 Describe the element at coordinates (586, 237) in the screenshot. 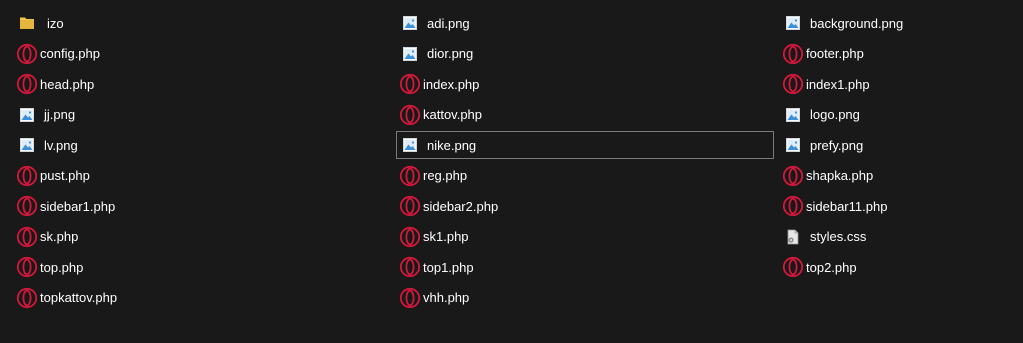

I see `file-item: sk1.php` at that location.